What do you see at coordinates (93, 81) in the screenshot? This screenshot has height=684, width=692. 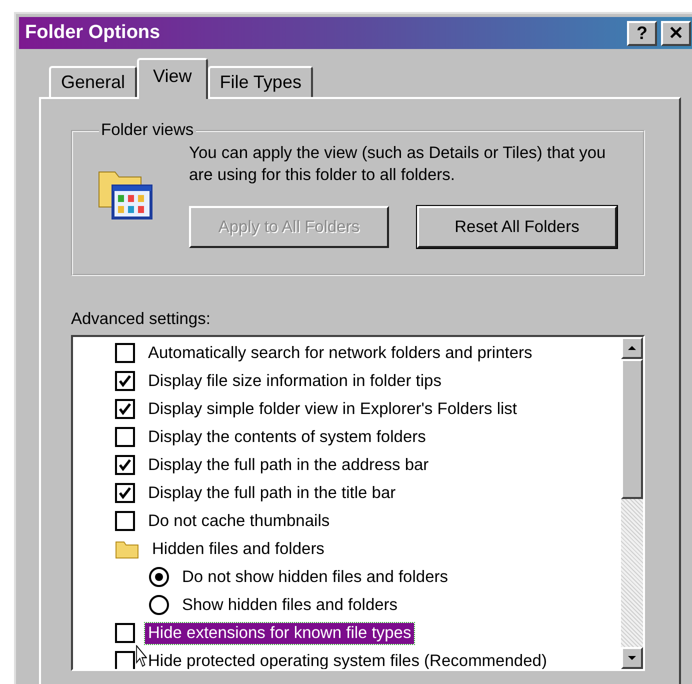 I see `tab: General` at bounding box center [93, 81].